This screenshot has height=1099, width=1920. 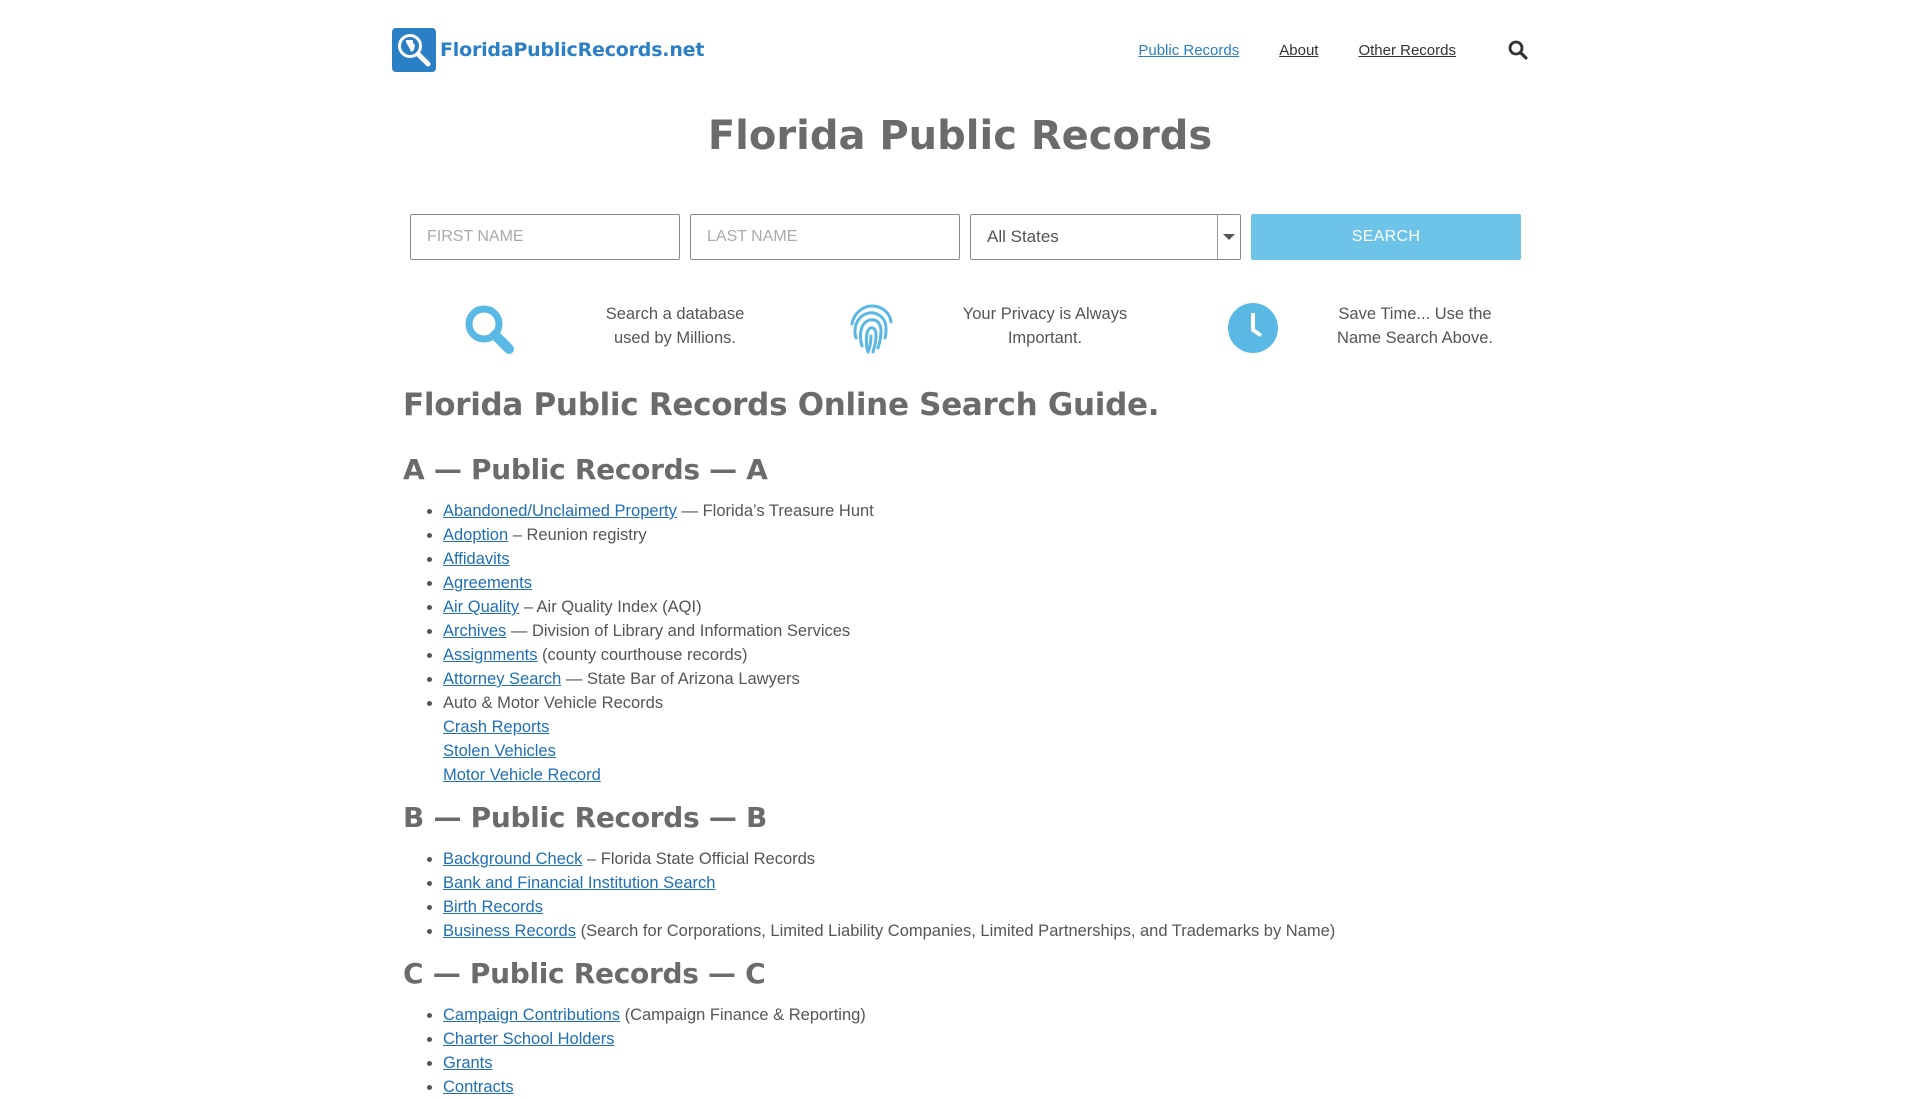 I want to click on list-item: Affidavits, so click(x=985, y=559).